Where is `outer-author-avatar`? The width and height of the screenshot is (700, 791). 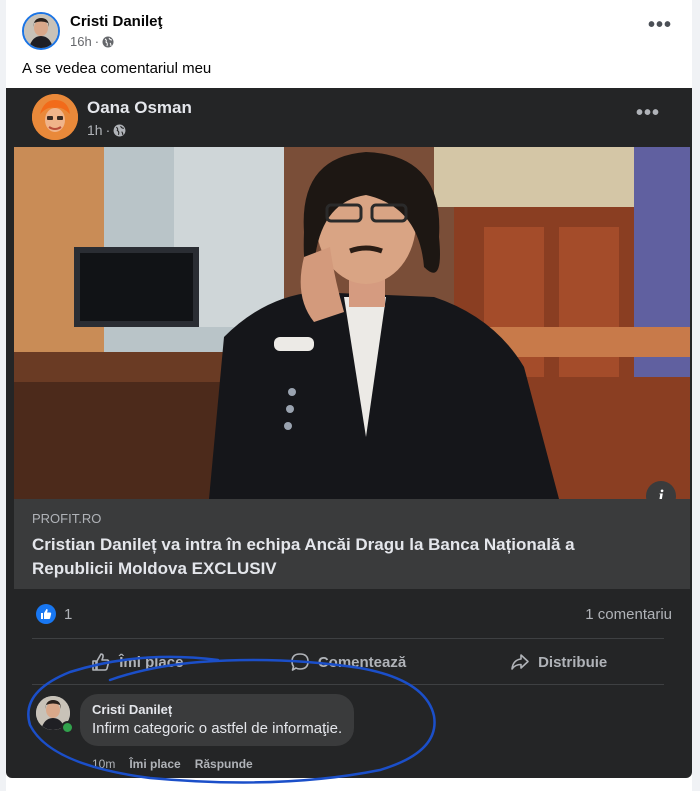 outer-author-avatar is located at coordinates (41, 31).